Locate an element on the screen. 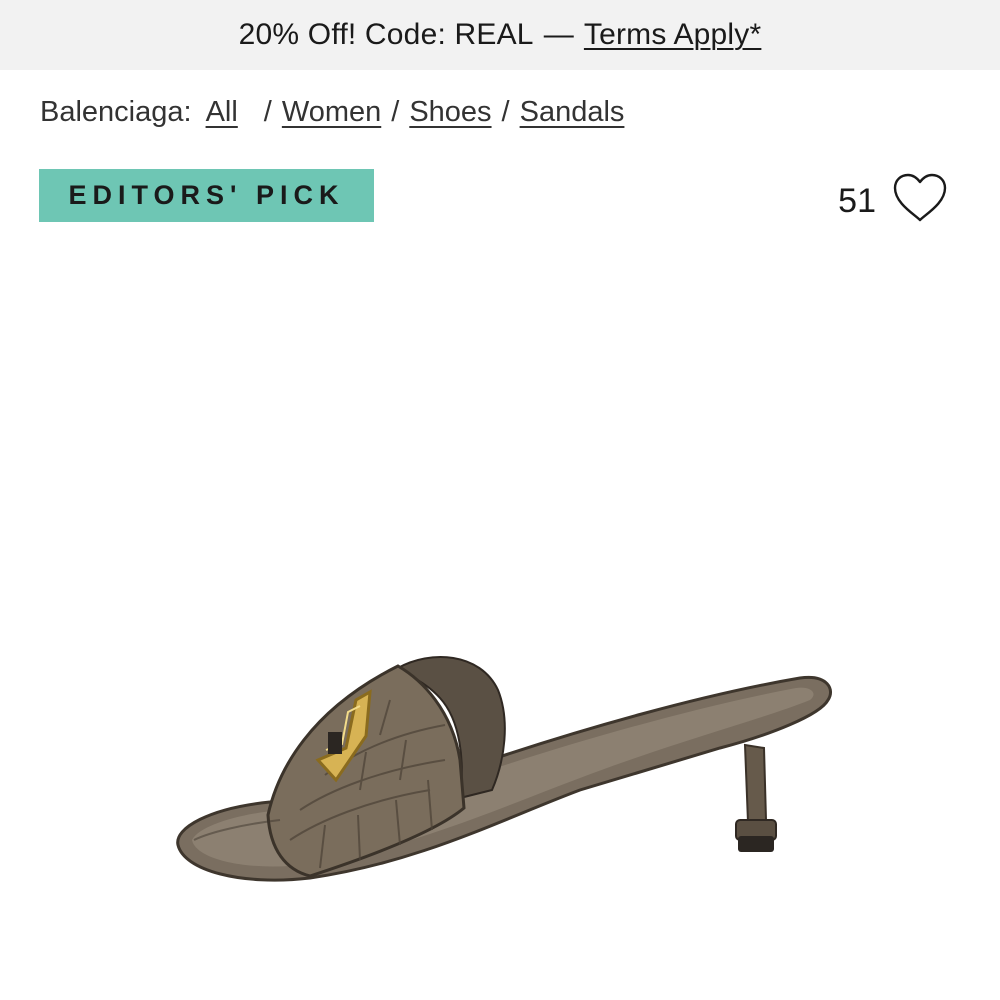 The height and width of the screenshot is (1000, 1000). favorites: 51 is located at coordinates (893, 198).